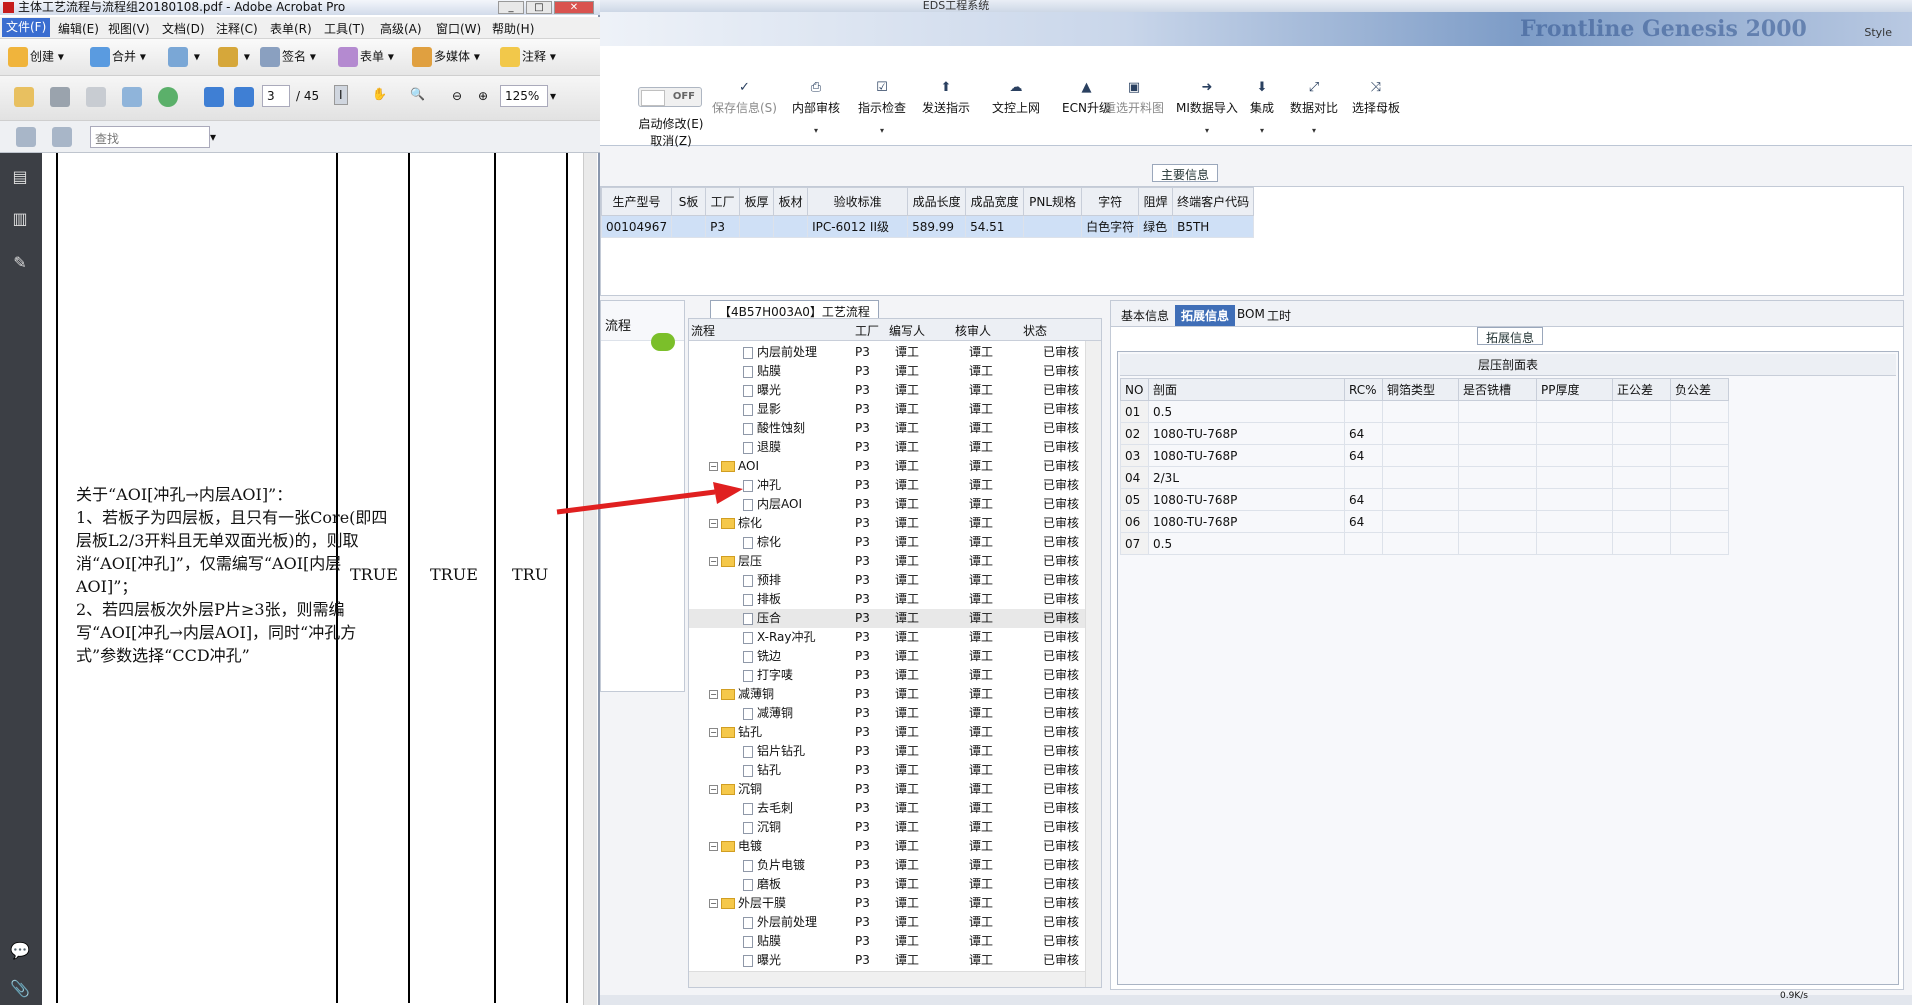 The height and width of the screenshot is (1005, 1912). What do you see at coordinates (887, 979) in the screenshot?
I see `process-horizontal-scrollbar` at bounding box center [887, 979].